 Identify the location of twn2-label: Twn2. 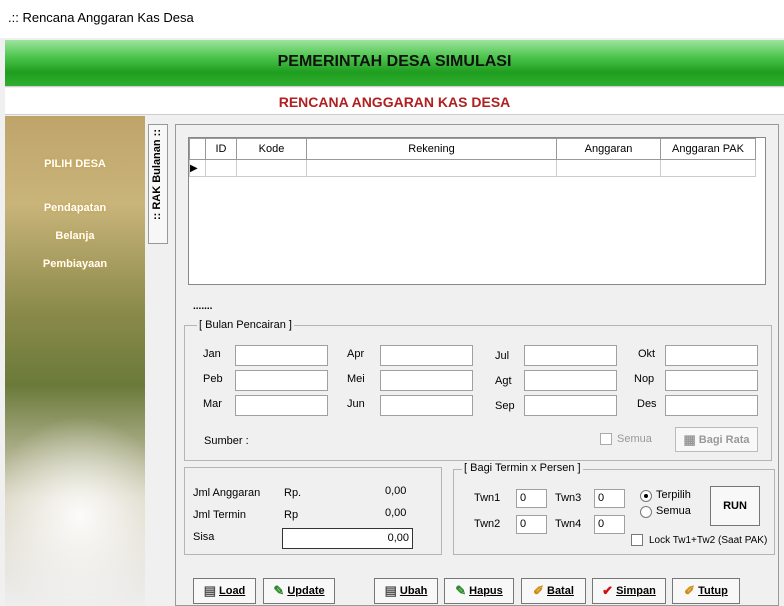
(487, 524).